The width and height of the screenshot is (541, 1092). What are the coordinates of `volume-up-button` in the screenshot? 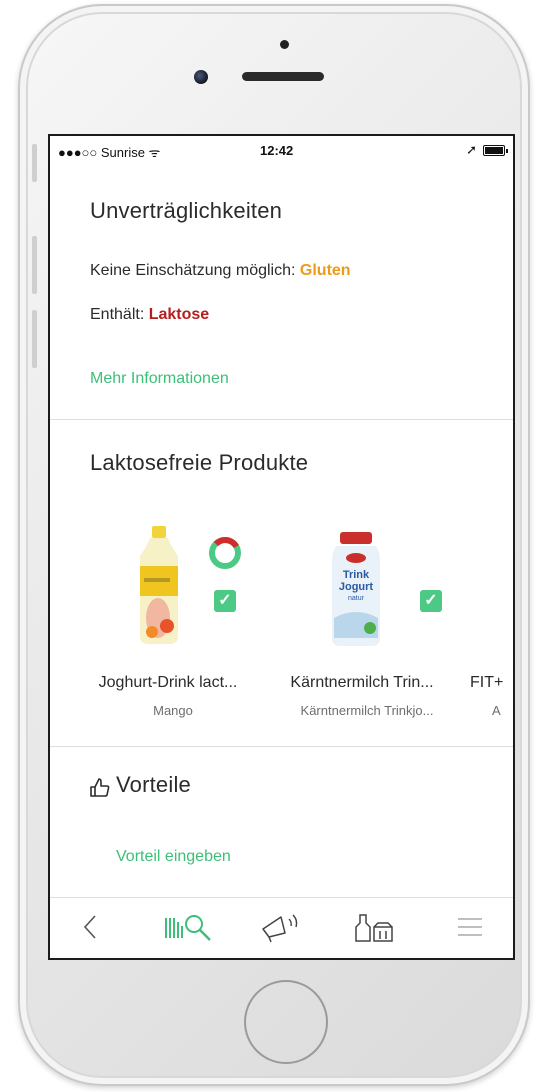 It's located at (34, 265).